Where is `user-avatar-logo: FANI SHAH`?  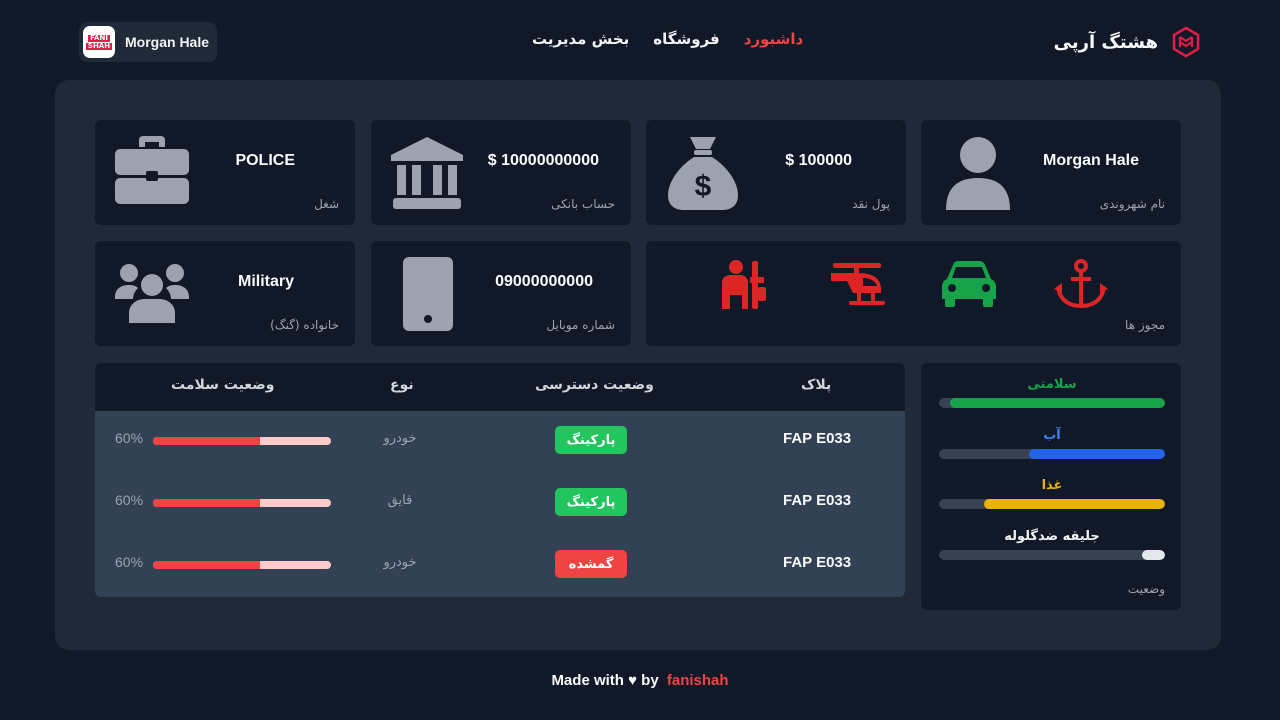
user-avatar-logo: FANI SHAH is located at coordinates (99, 42).